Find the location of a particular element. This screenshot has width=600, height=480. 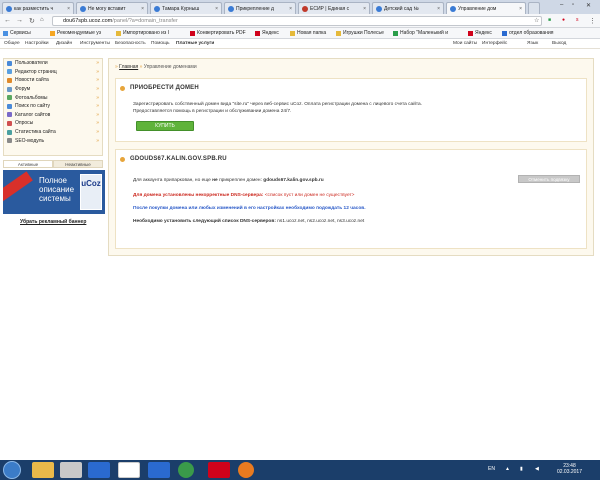

close-window-icon: ✕ is located at coordinates (588, 5).